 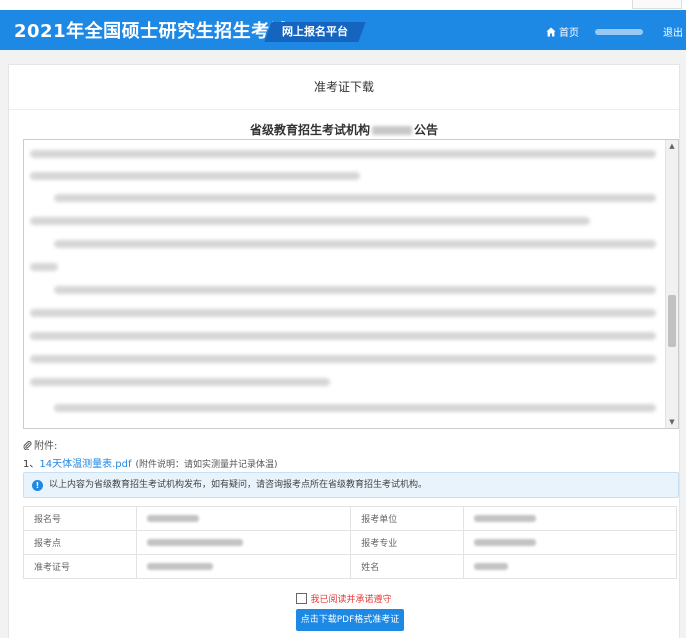 I want to click on attachment-item: 1、14天体温测量表.pdf (附件说明：请如实测量并记录体温), so click(x=150, y=462).